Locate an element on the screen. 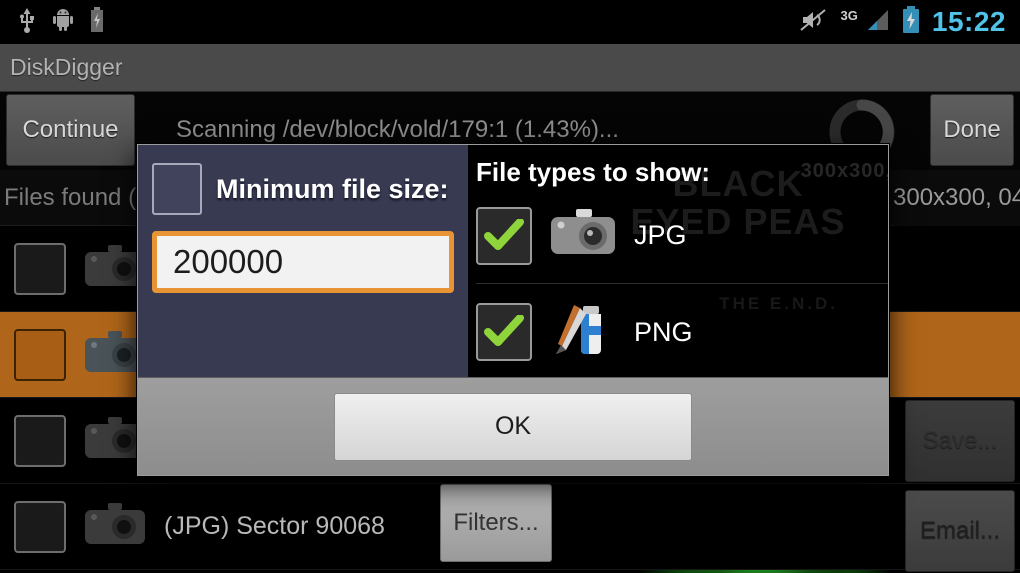 Image resolution: width=1020 pixels, height=573 pixels. ok-button: OK is located at coordinates (513, 426).